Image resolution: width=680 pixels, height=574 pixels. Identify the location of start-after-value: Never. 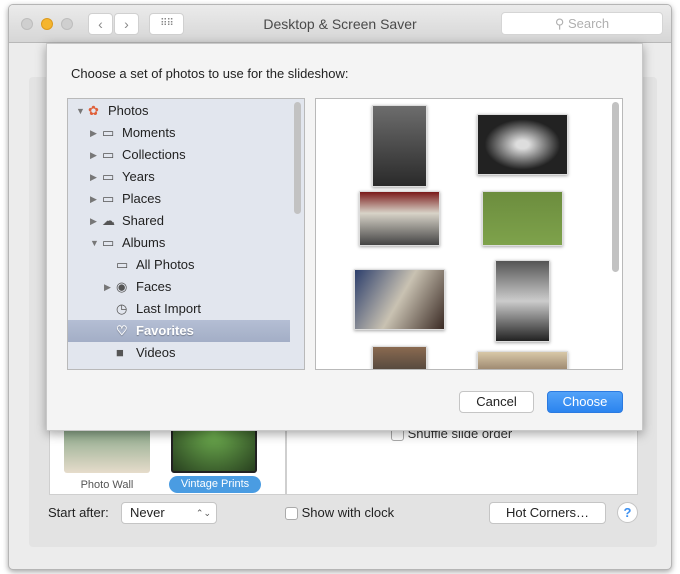
(147, 512).